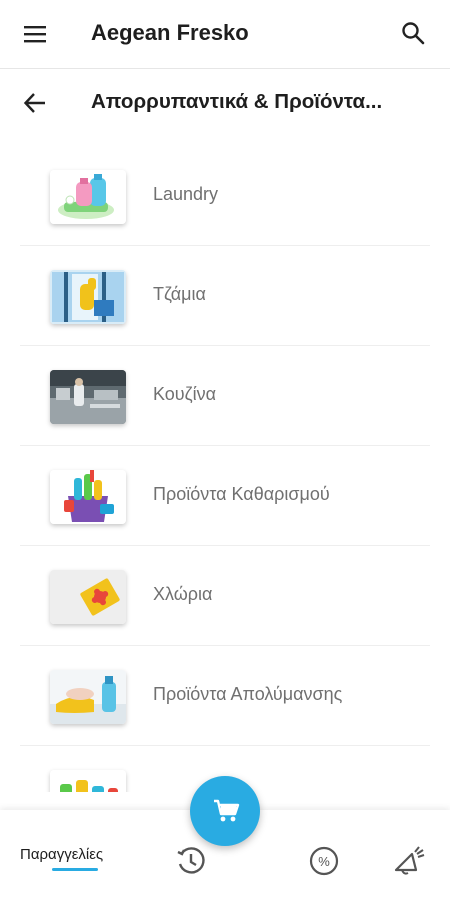 Image resolution: width=450 pixels, height=900 pixels. I want to click on hamburger-menu-icon, so click(35, 34).